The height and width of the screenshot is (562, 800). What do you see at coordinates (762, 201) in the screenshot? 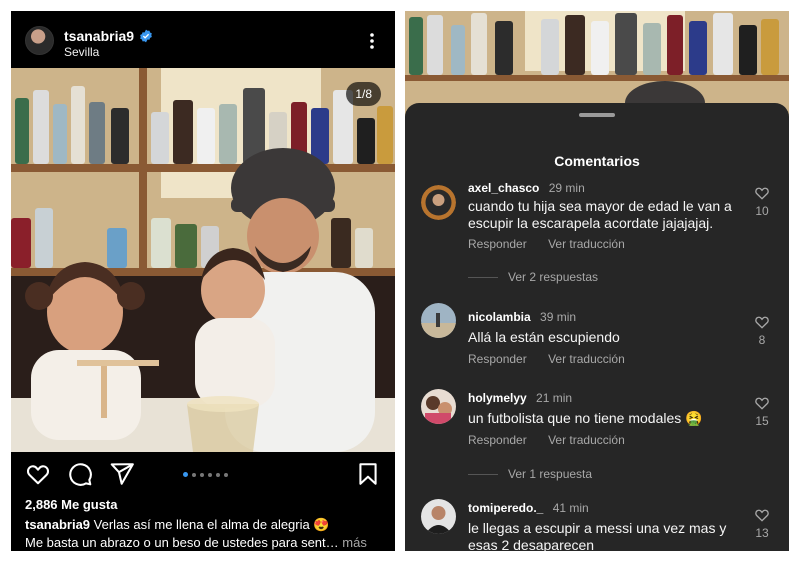
I see `comment-like: 10` at bounding box center [762, 201].